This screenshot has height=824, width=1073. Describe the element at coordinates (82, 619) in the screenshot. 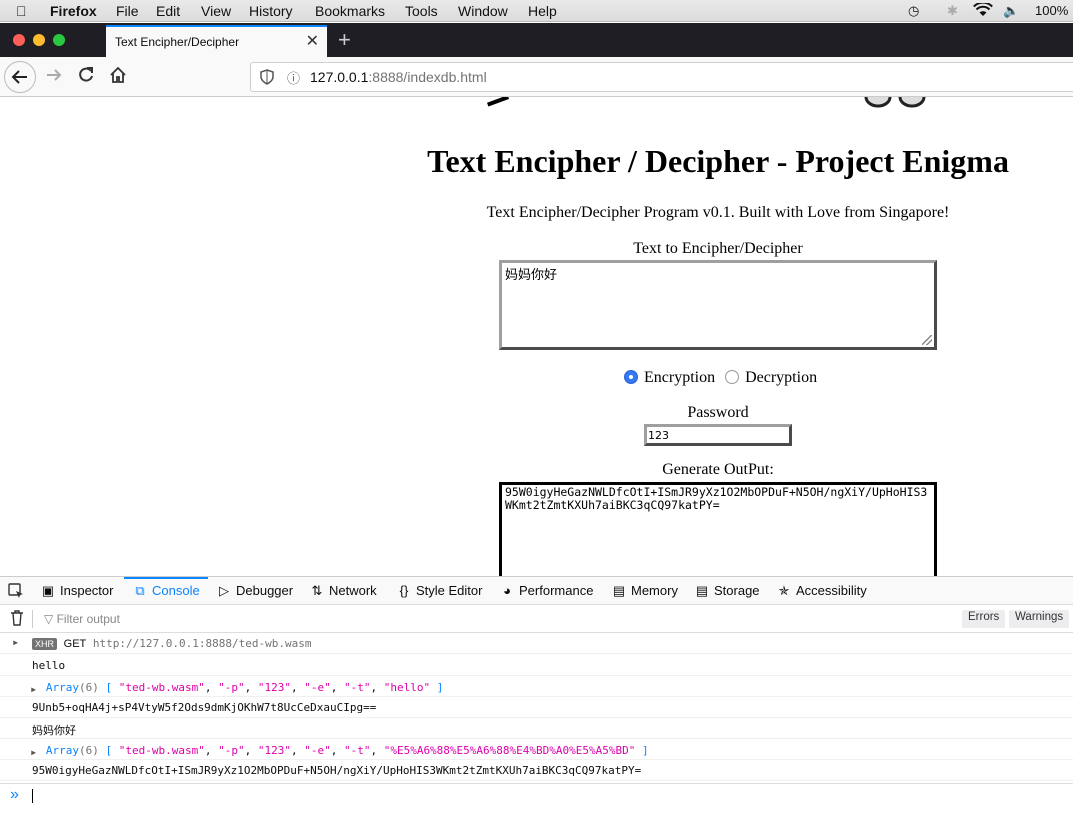

I see `filter-input: ▽ Filter output` at that location.